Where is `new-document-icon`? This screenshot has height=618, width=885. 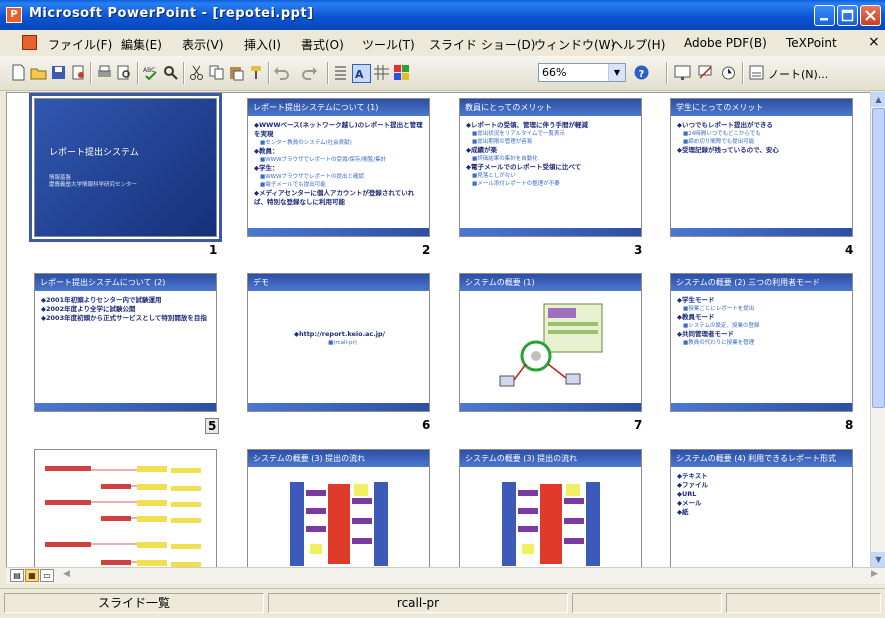
new-document-icon is located at coordinates (18, 72).